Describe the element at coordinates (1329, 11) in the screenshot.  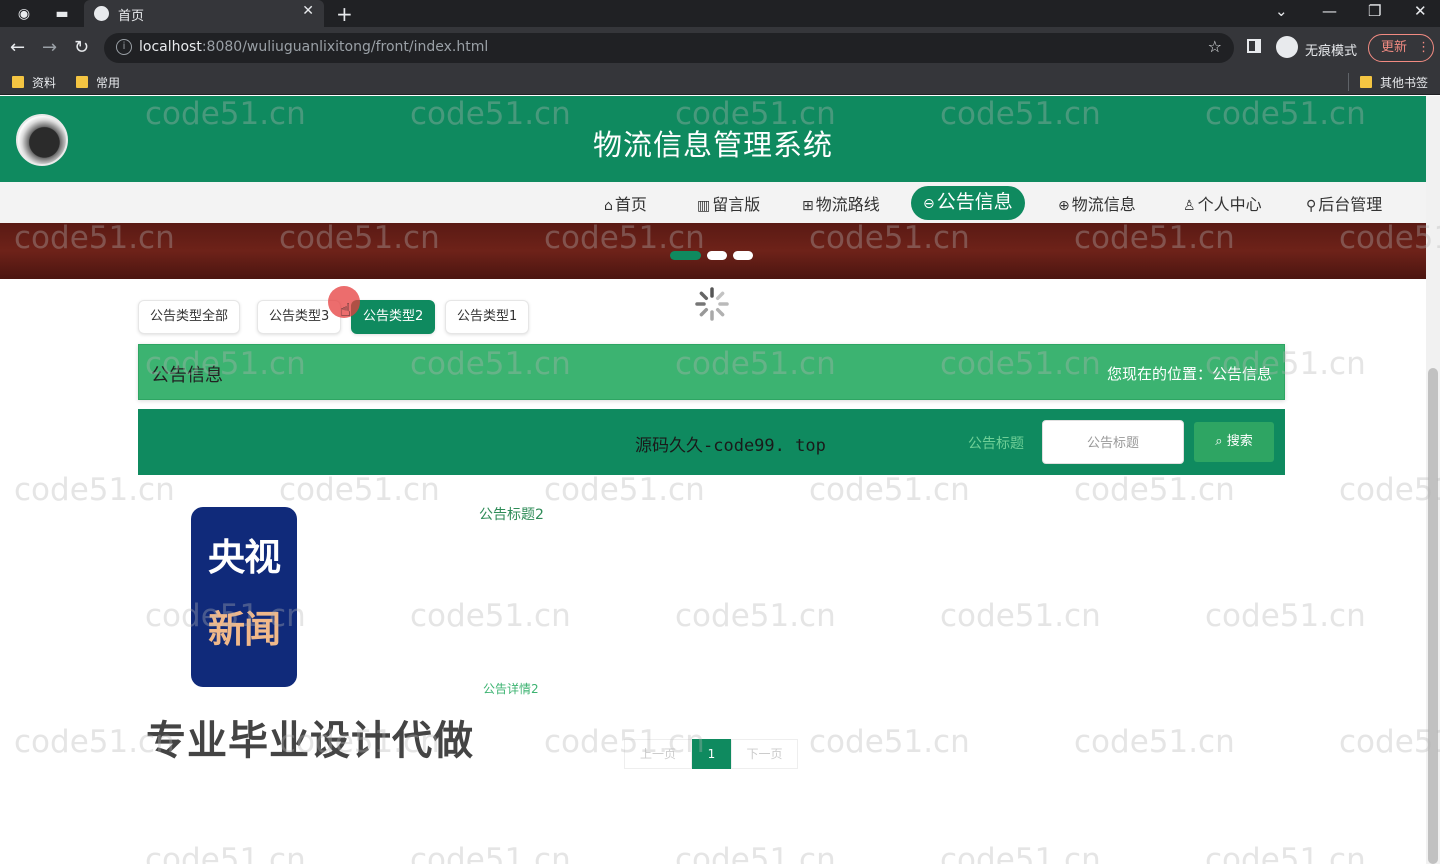
I see `minimize-icon: —` at that location.